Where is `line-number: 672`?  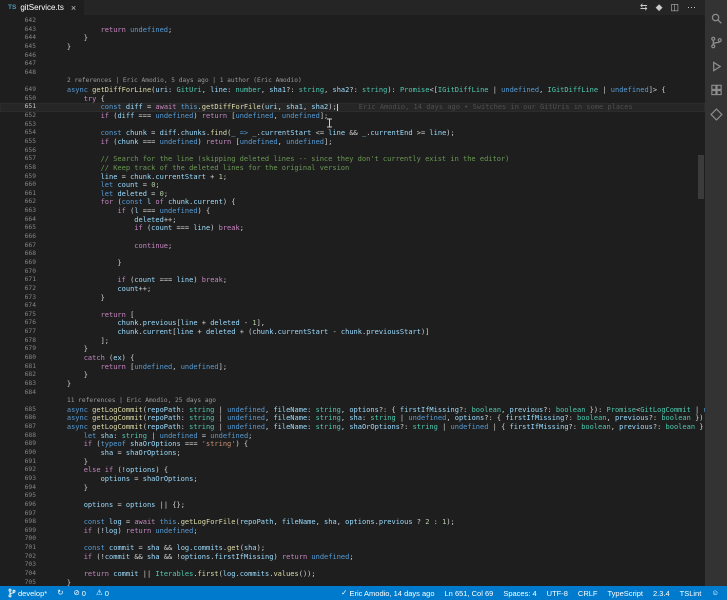
line-number: 672 is located at coordinates (25, 289).